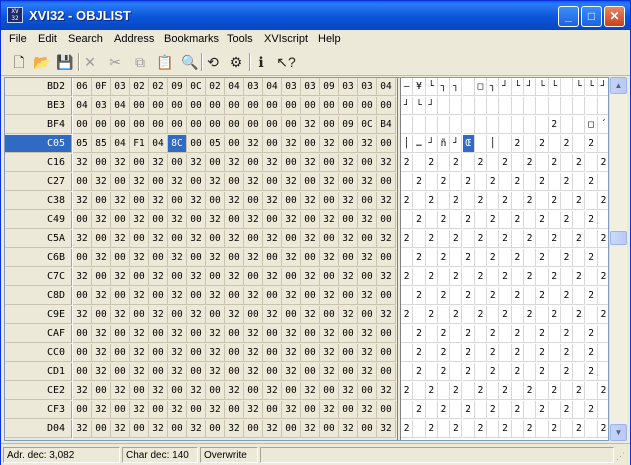 Image resolution: width=631 pixels, height=465 pixels. Describe the element at coordinates (444, 144) in the screenshot. I see `char-cell: ñ` at that location.